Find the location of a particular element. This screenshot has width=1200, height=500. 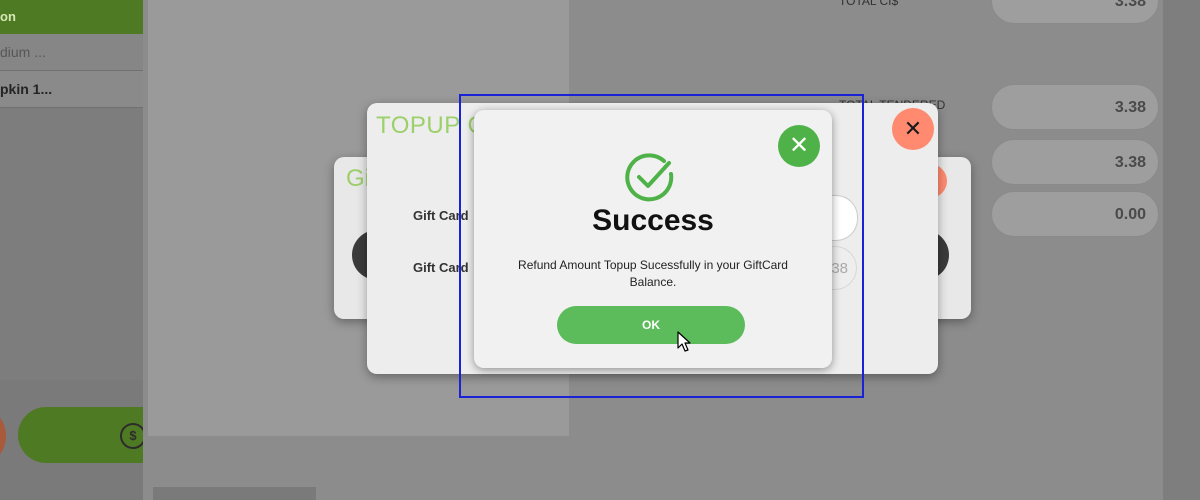

right-edge is located at coordinates (1181, 250).